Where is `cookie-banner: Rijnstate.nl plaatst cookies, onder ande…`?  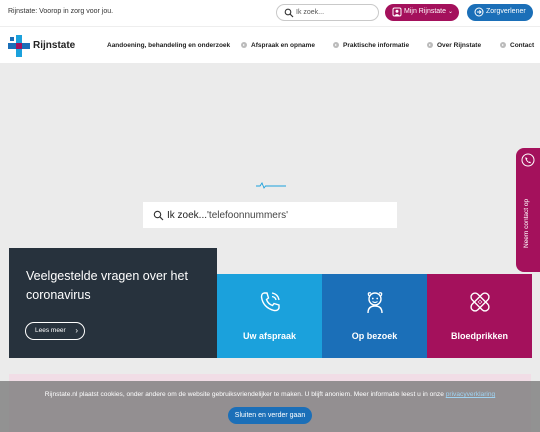 cookie-banner: Rijnstate.nl plaatst cookies, onder ande… is located at coordinates (270, 406).